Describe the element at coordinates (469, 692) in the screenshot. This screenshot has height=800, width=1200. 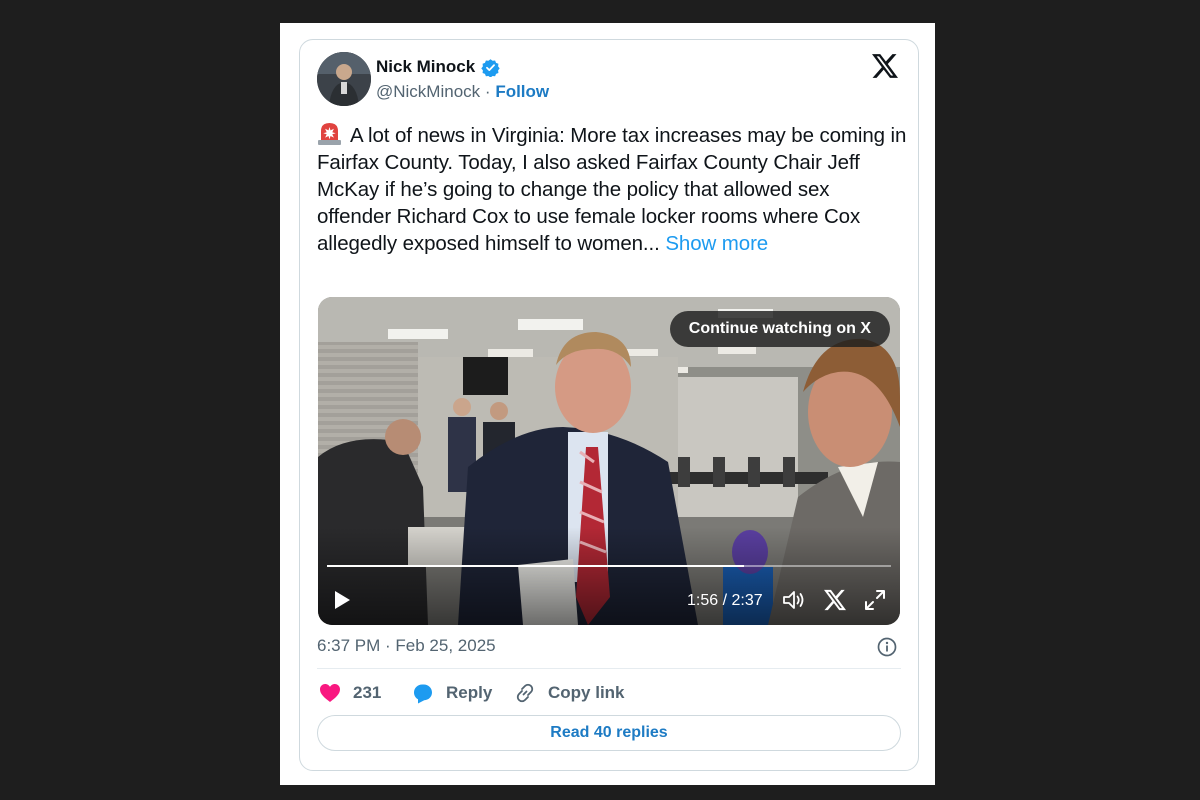
I see `reply-label: Reply` at that location.